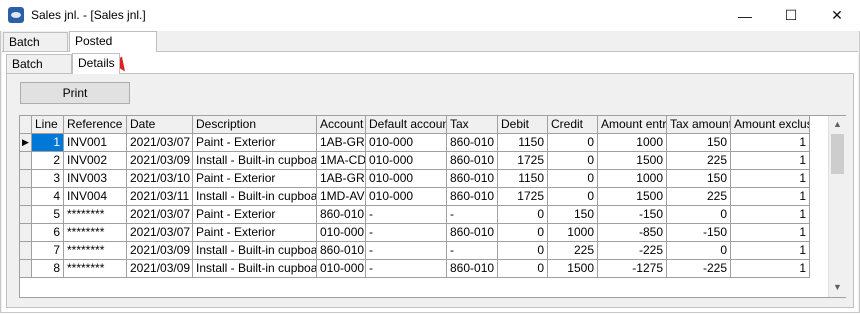 The image size is (860, 314). I want to click on column-header-amount-entry: Amount entry, so click(632, 125).